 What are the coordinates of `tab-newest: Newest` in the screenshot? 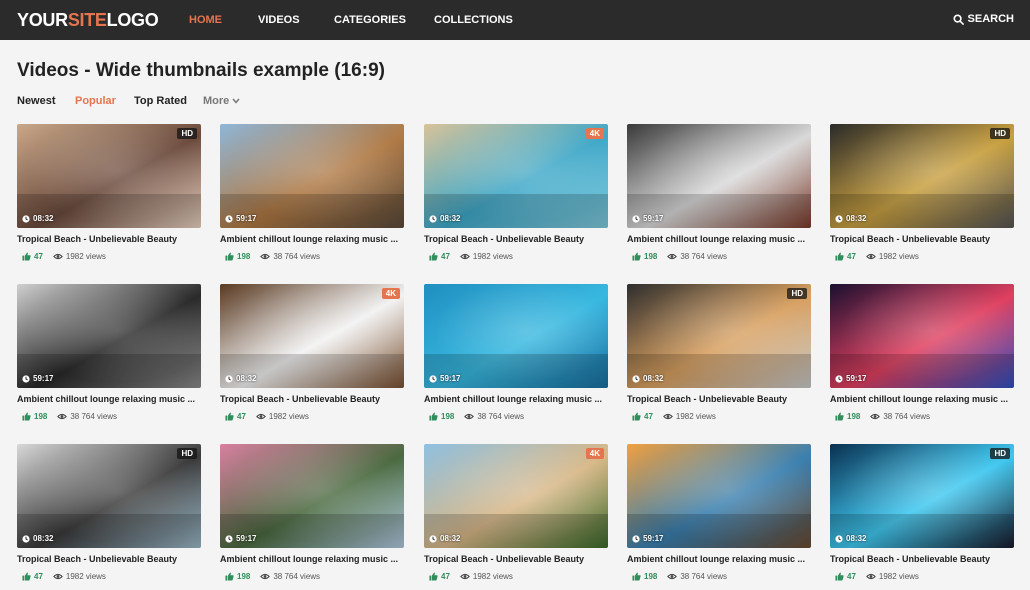 It's located at (36, 101).